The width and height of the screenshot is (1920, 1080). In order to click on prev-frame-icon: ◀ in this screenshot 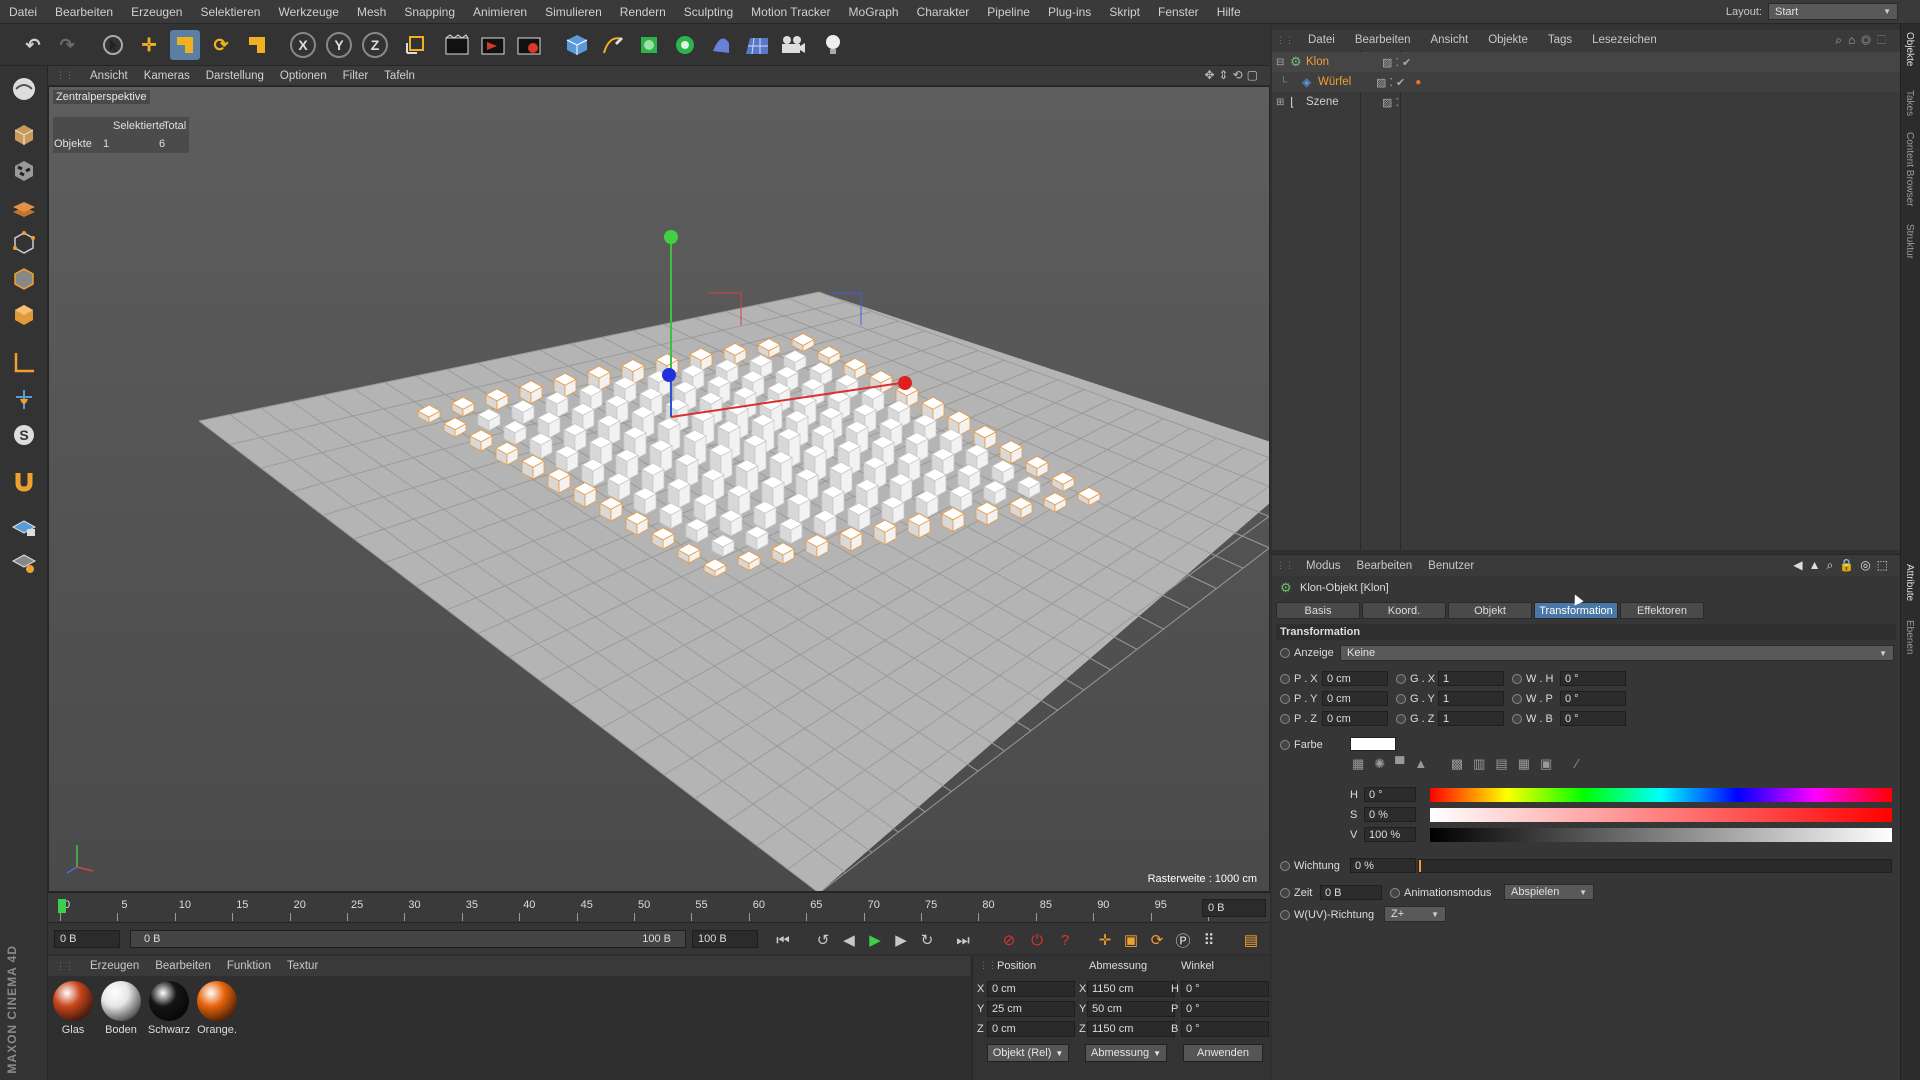, I will do `click(849, 940)`.